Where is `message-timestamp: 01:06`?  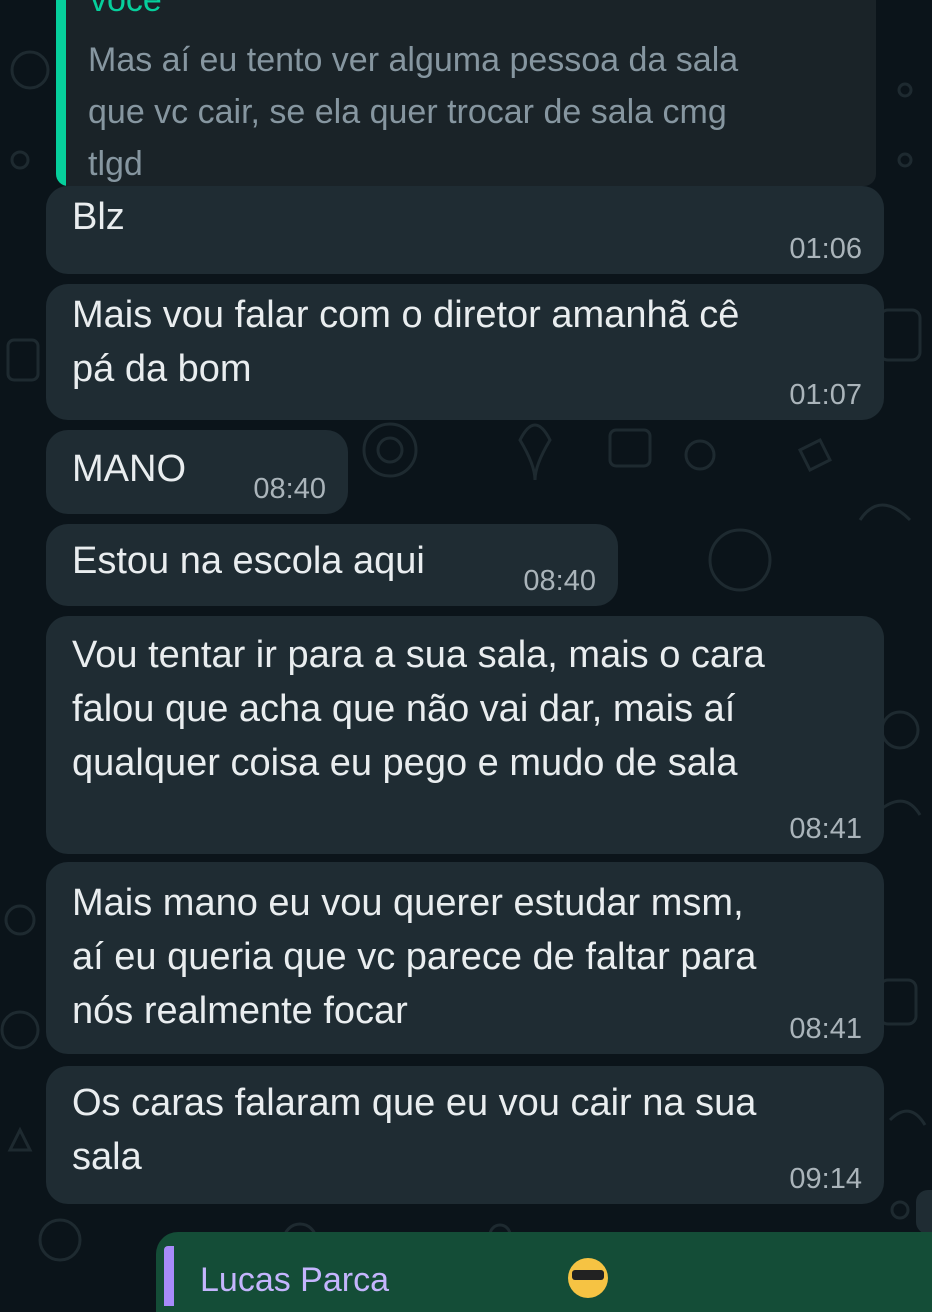
message-timestamp: 01:06 is located at coordinates (825, 249).